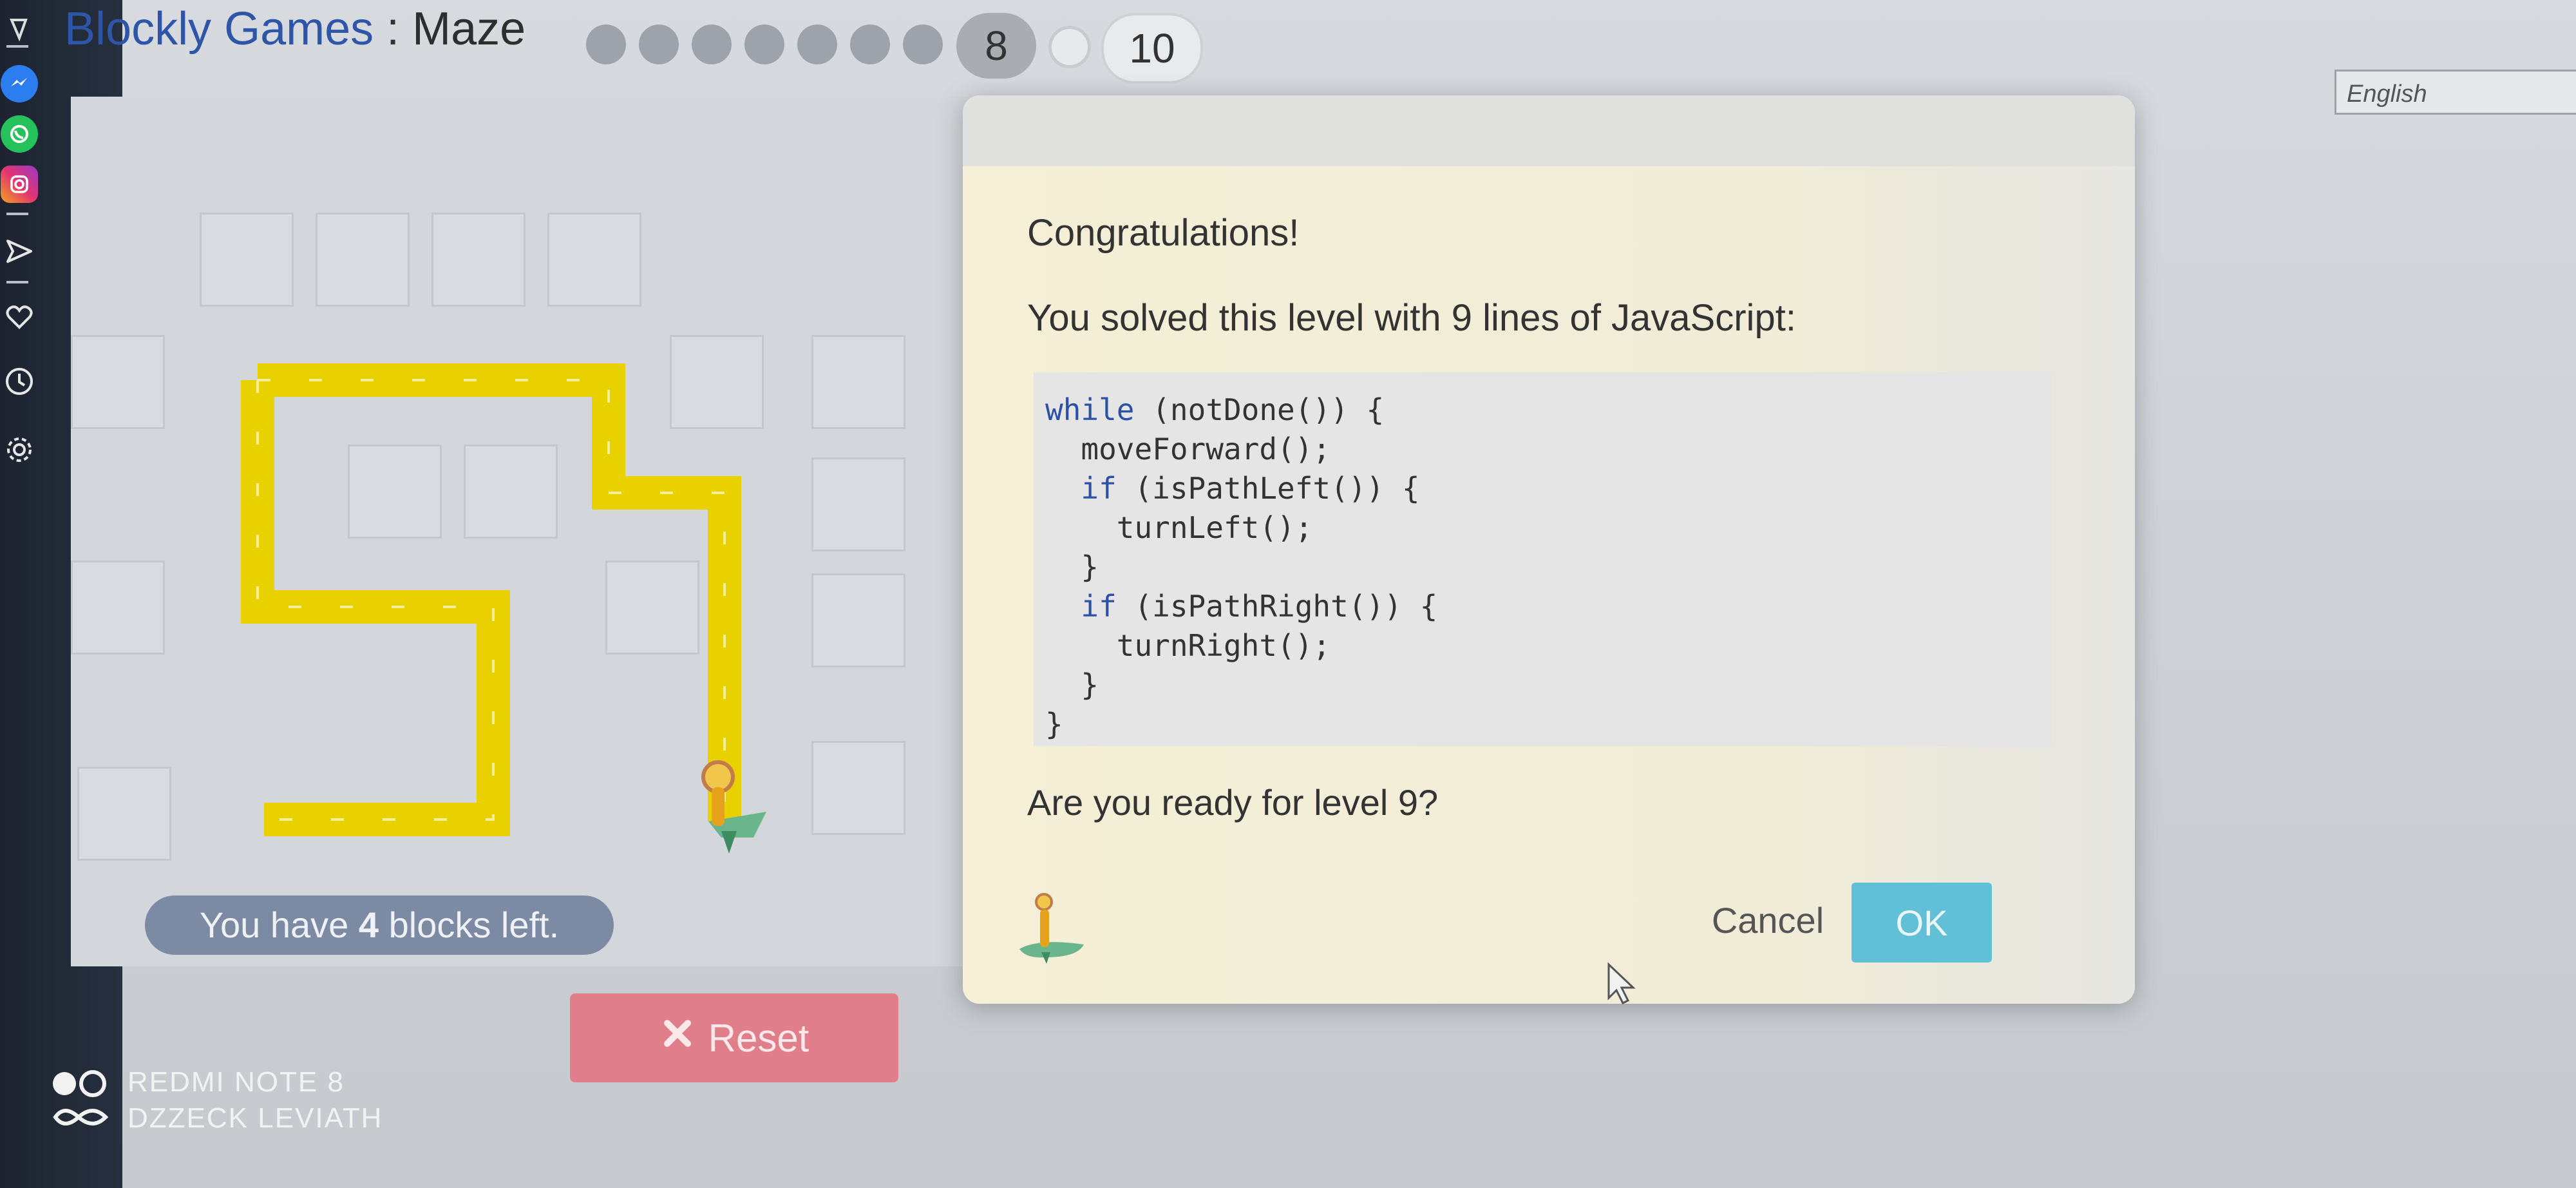 The image size is (2576, 1188). I want to click on settings-partial-icon, so click(19, 29).